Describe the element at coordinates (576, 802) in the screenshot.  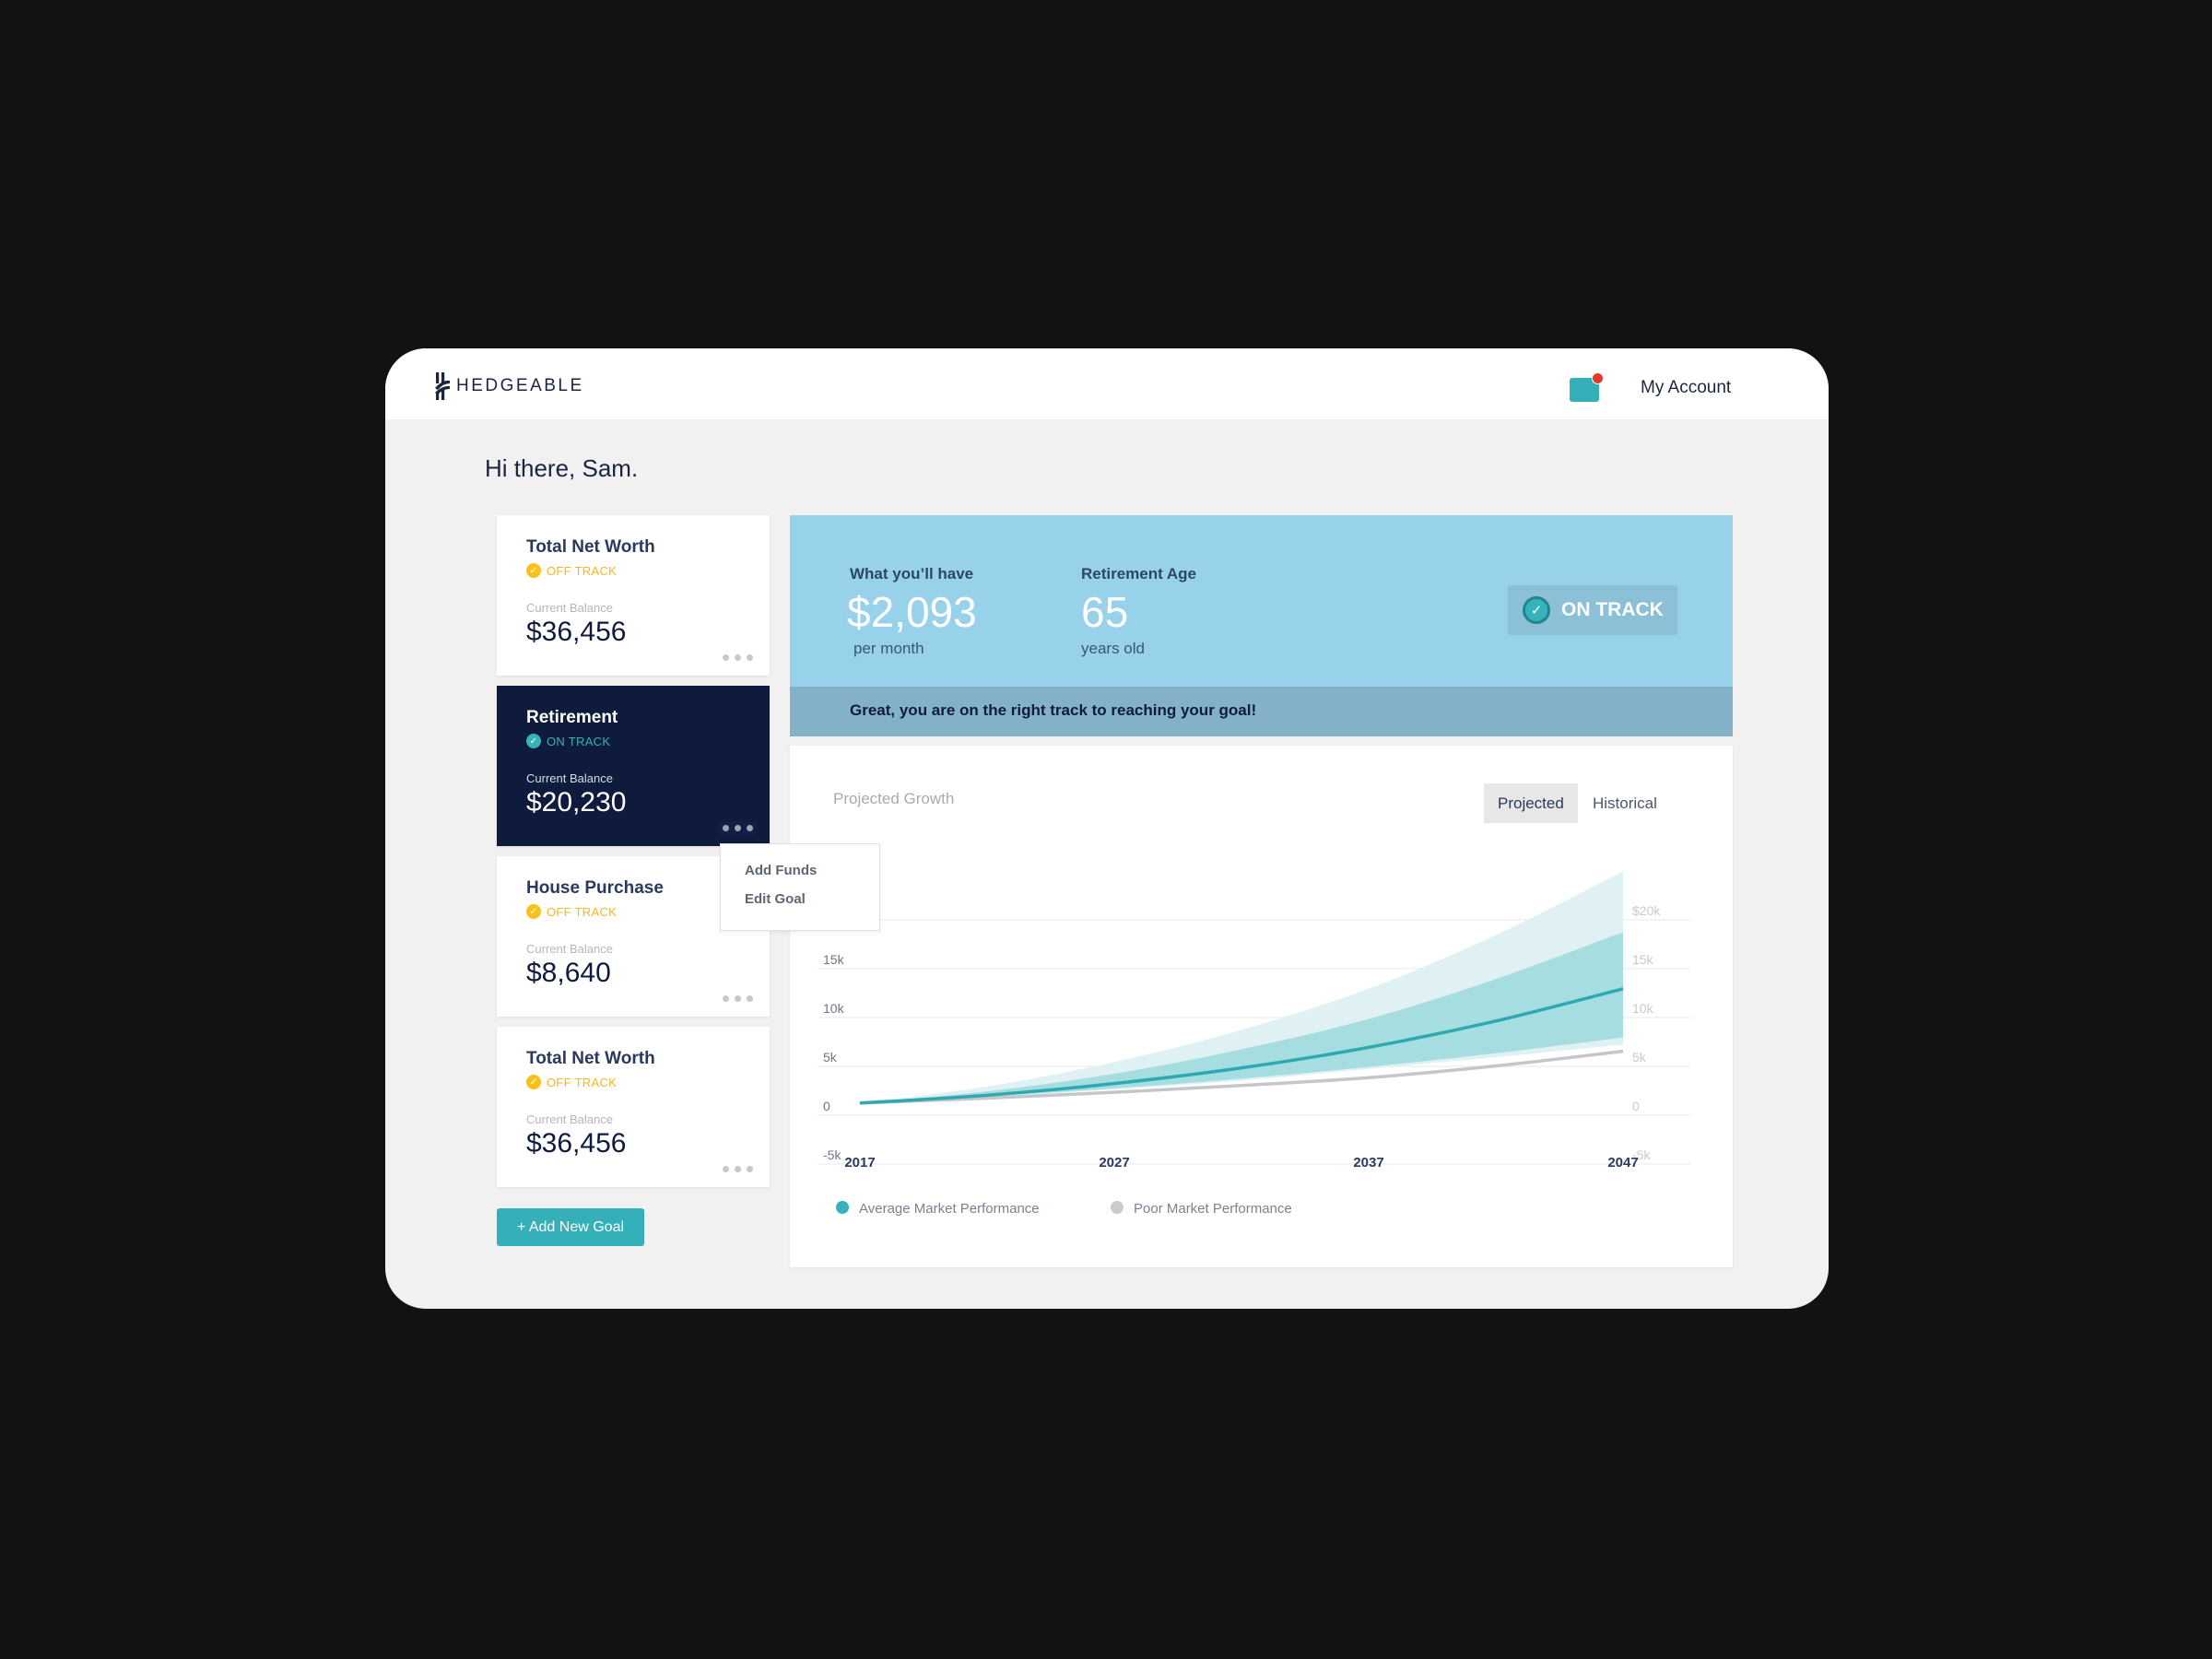
I see `balance-value: $20,230` at that location.